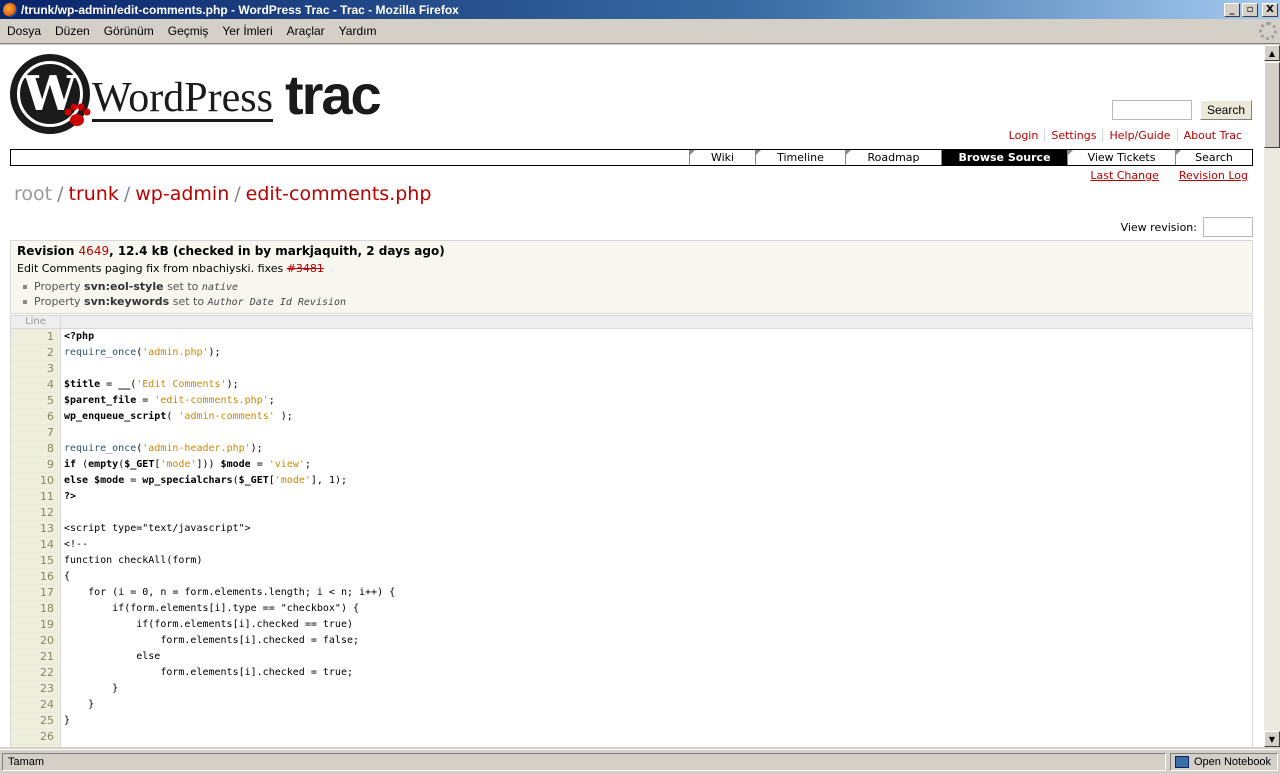 The height and width of the screenshot is (774, 1280). I want to click on tab-browse-source: Browse Source, so click(1004, 157).